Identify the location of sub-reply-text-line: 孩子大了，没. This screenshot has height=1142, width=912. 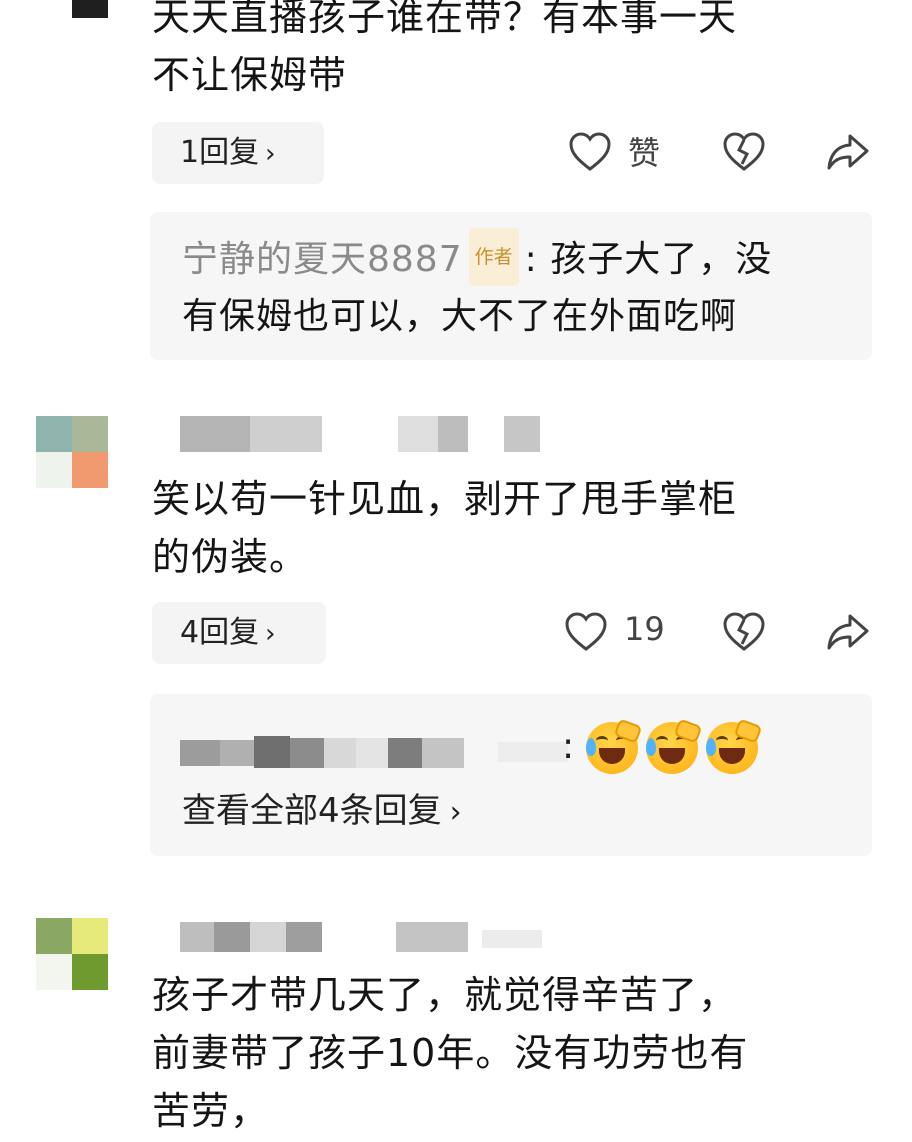
(661, 259).